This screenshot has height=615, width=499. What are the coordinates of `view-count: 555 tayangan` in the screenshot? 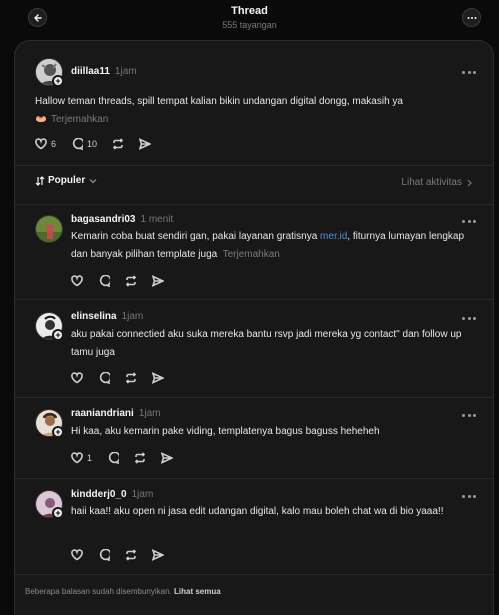 It's located at (249, 25).